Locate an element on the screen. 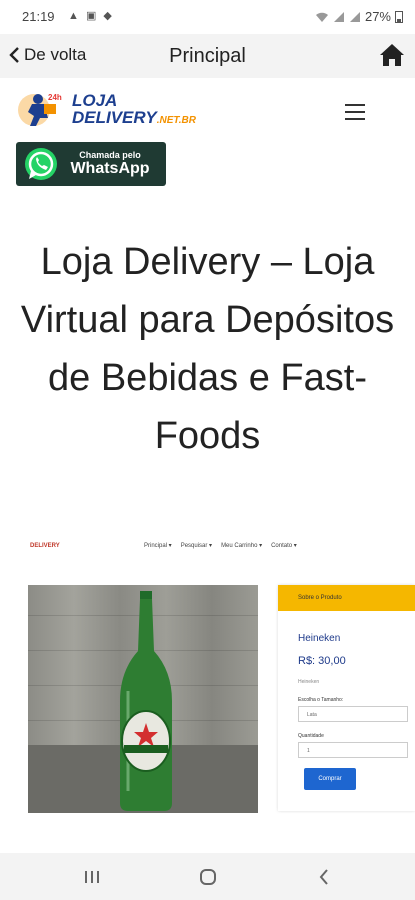 The width and height of the screenshot is (415, 900). product-price: R$: 30,00 is located at coordinates (322, 661).